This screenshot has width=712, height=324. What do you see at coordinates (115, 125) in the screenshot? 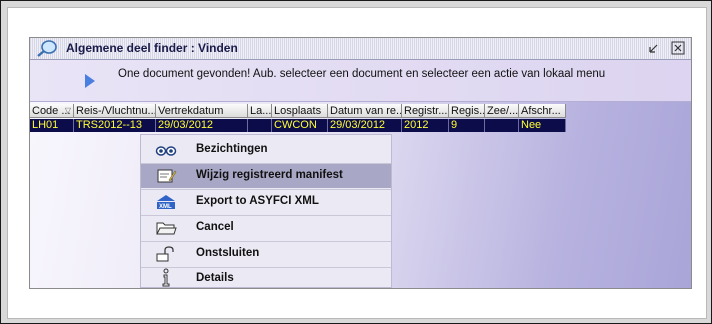
I see `cell-trip: TRS2012--13` at bounding box center [115, 125].